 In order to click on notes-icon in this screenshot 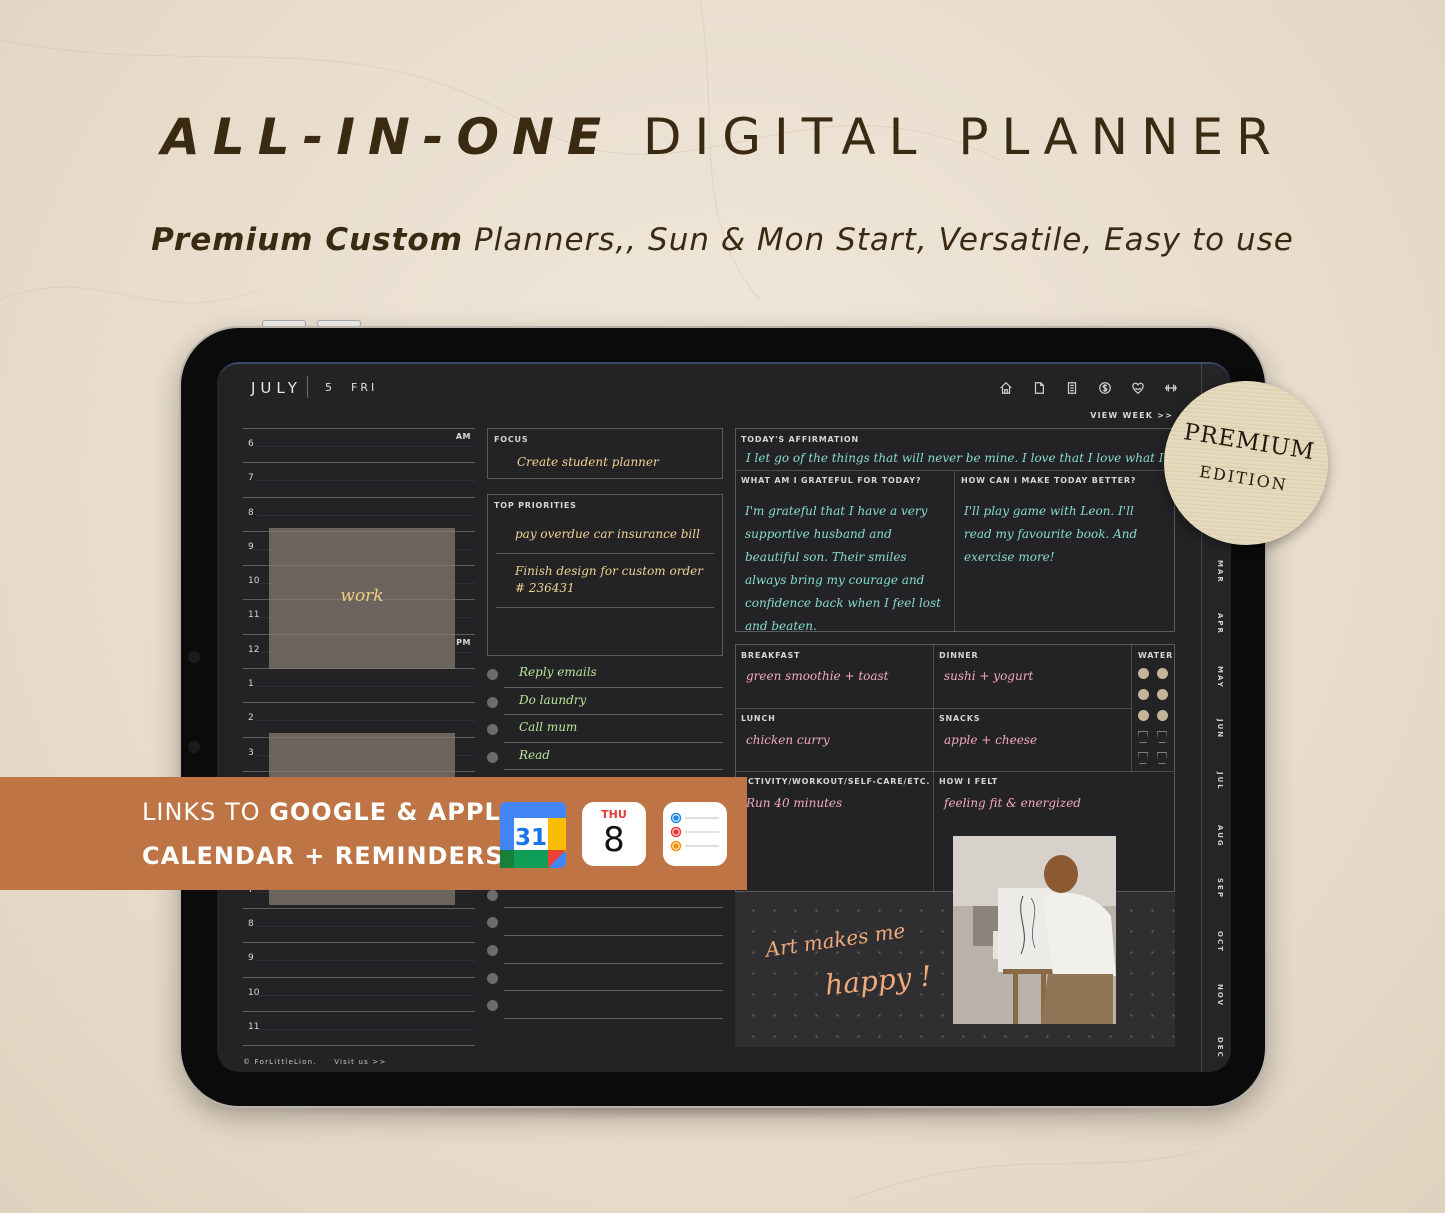, I will do `click(1072, 388)`.